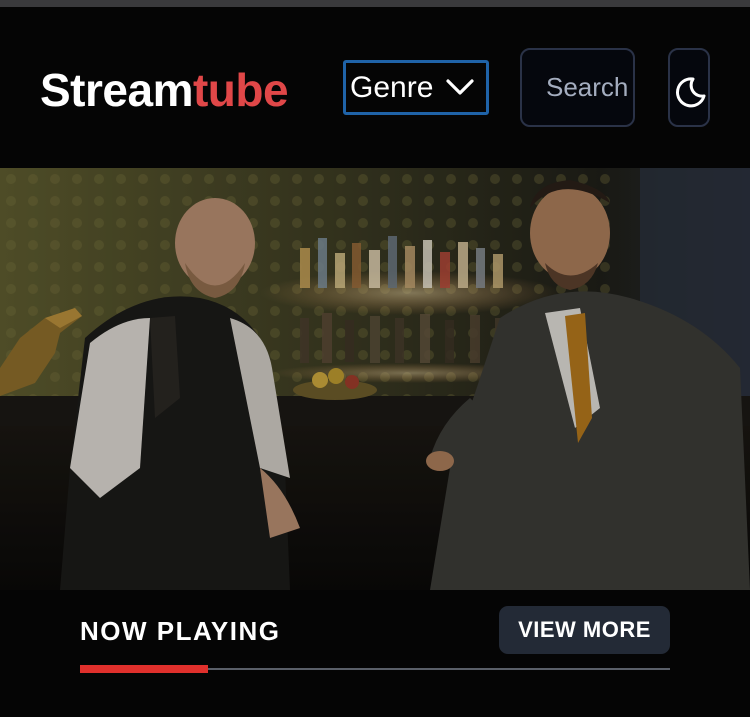 The height and width of the screenshot is (717, 750). What do you see at coordinates (584, 630) in the screenshot?
I see `view-more-button: VIEW MORE` at bounding box center [584, 630].